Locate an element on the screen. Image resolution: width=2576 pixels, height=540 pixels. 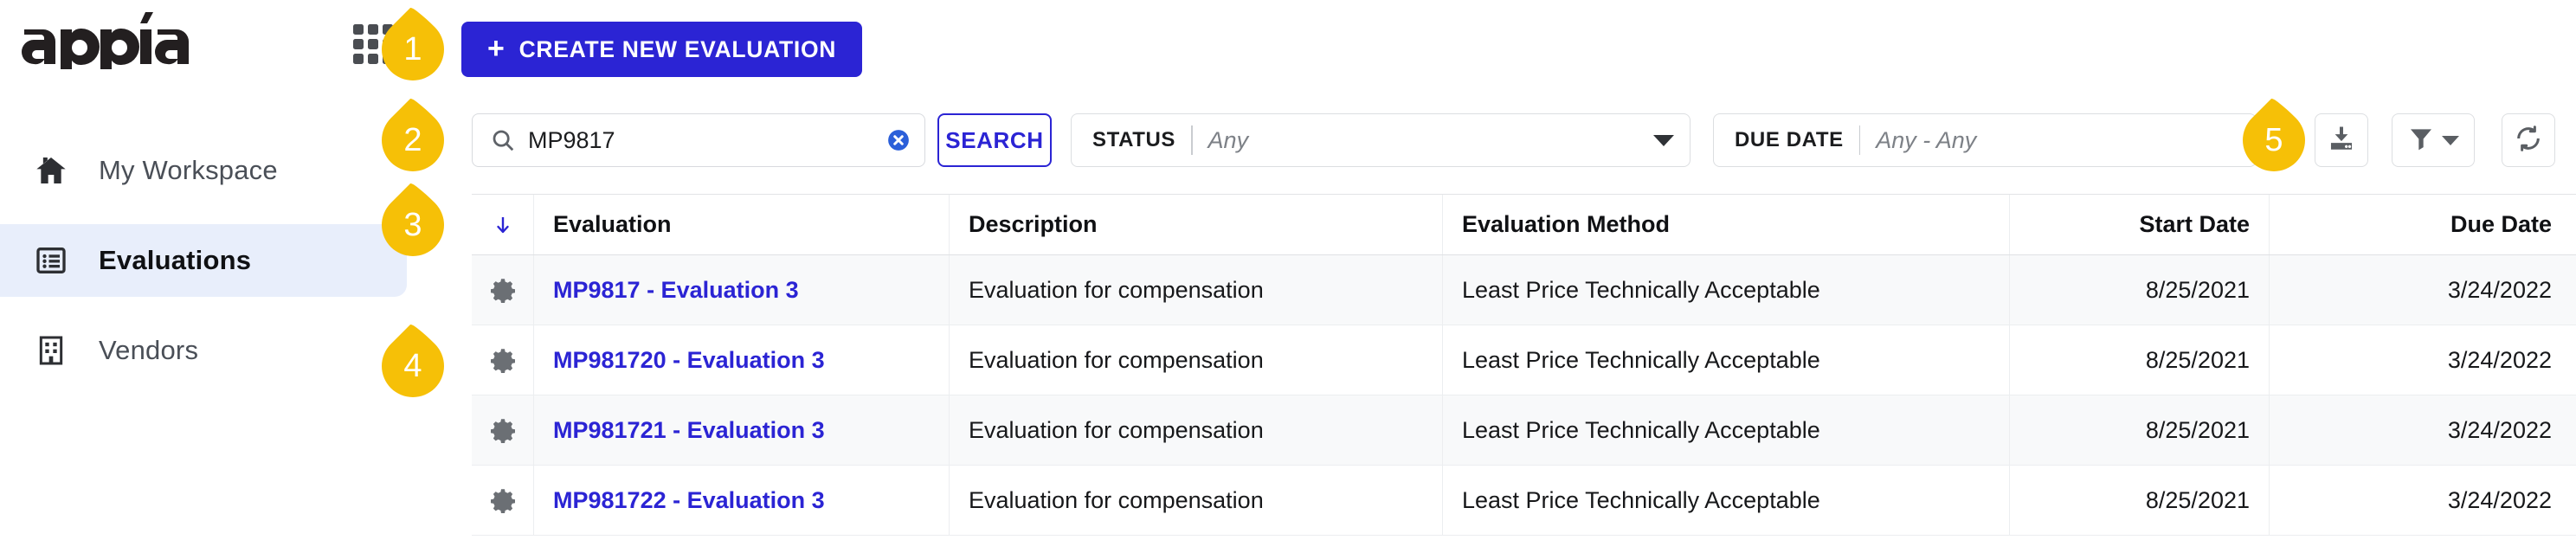
sort-descending-arrow-icon is located at coordinates (503, 225).